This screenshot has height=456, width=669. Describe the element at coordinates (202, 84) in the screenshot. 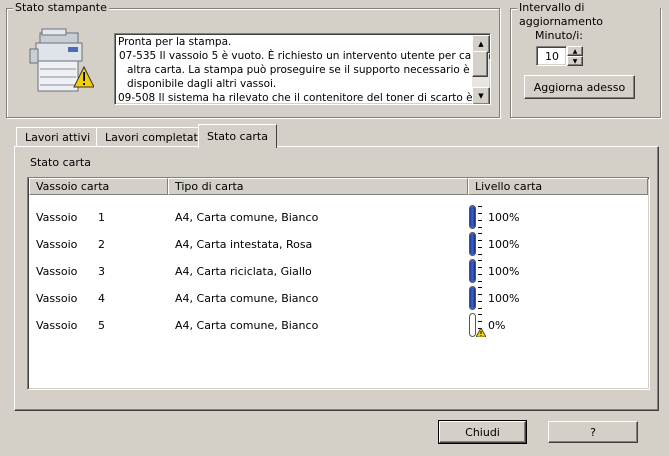

I see `status-message-line: disponibile dagli altri vassoi.` at that location.